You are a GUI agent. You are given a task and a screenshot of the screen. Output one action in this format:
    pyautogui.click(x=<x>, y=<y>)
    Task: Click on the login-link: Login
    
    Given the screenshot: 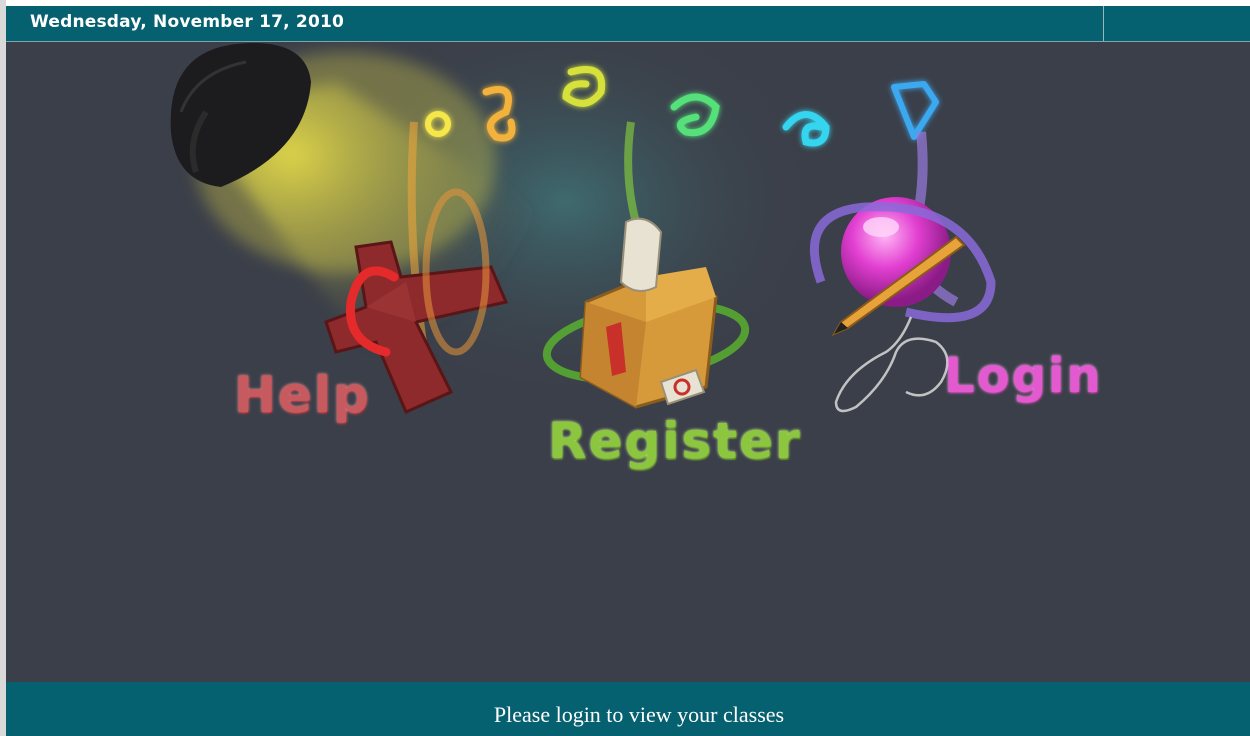 What is the action you would take?
    pyautogui.click(x=1023, y=376)
    